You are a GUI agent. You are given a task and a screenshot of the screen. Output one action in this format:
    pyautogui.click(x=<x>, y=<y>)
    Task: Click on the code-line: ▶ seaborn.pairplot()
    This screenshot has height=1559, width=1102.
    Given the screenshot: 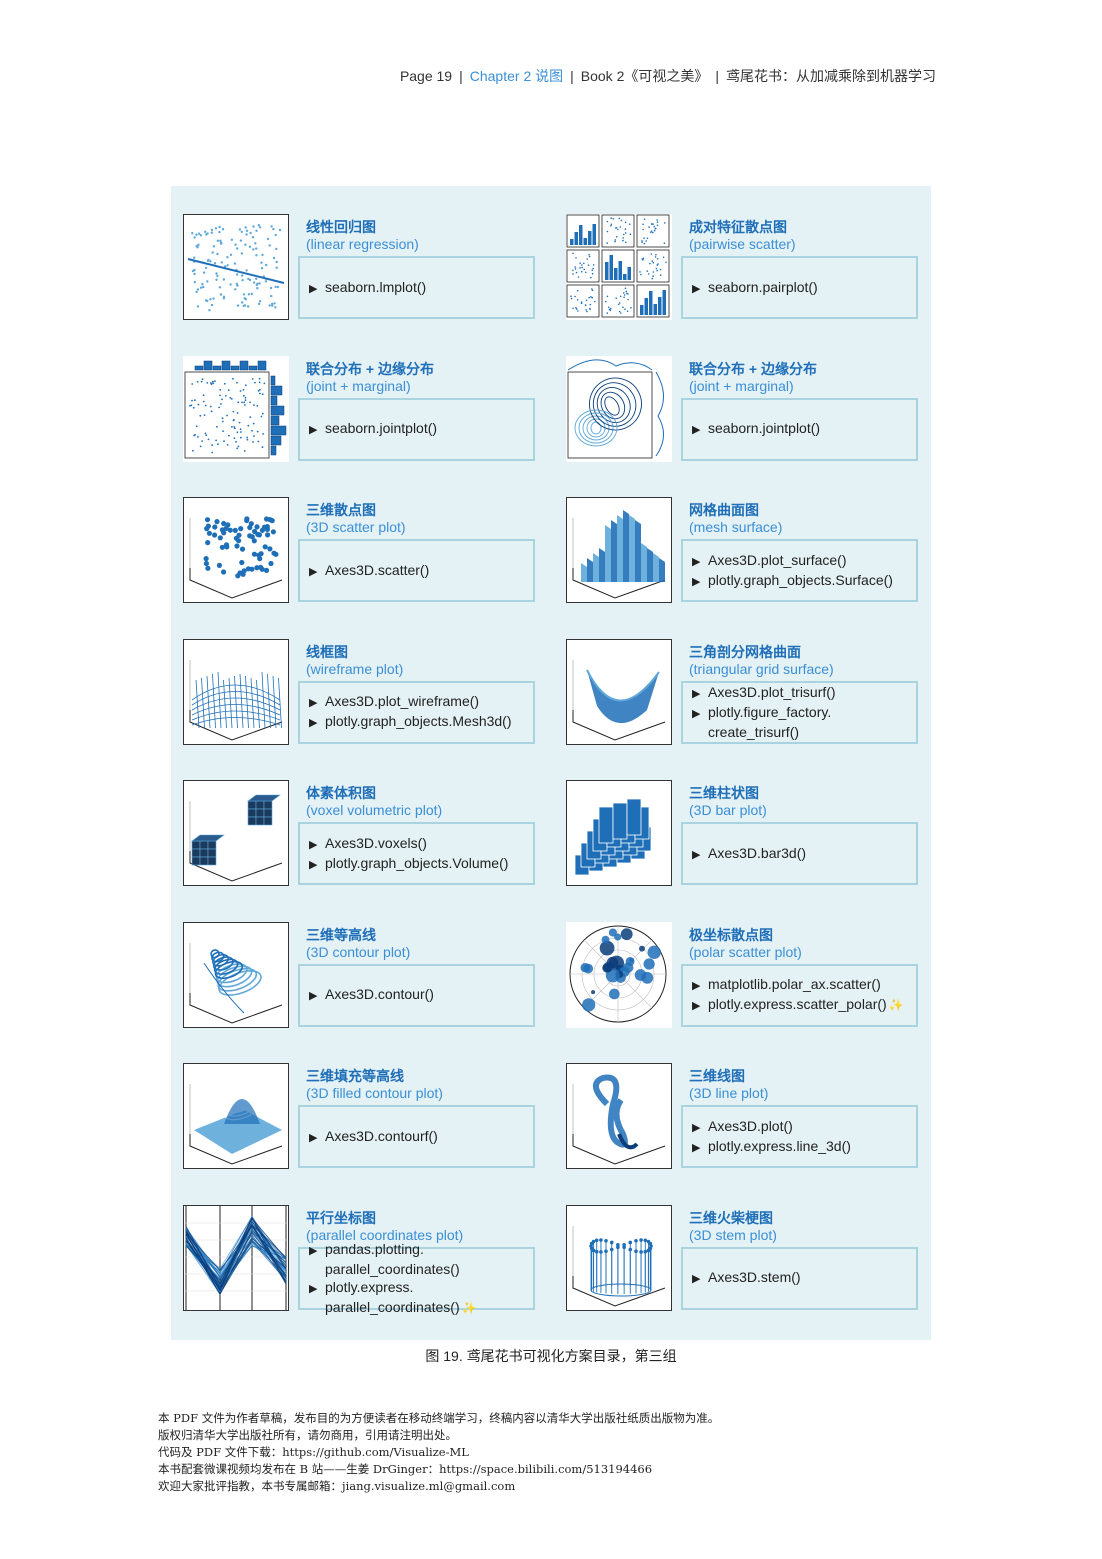 What is the action you would take?
    pyautogui.click(x=804, y=288)
    